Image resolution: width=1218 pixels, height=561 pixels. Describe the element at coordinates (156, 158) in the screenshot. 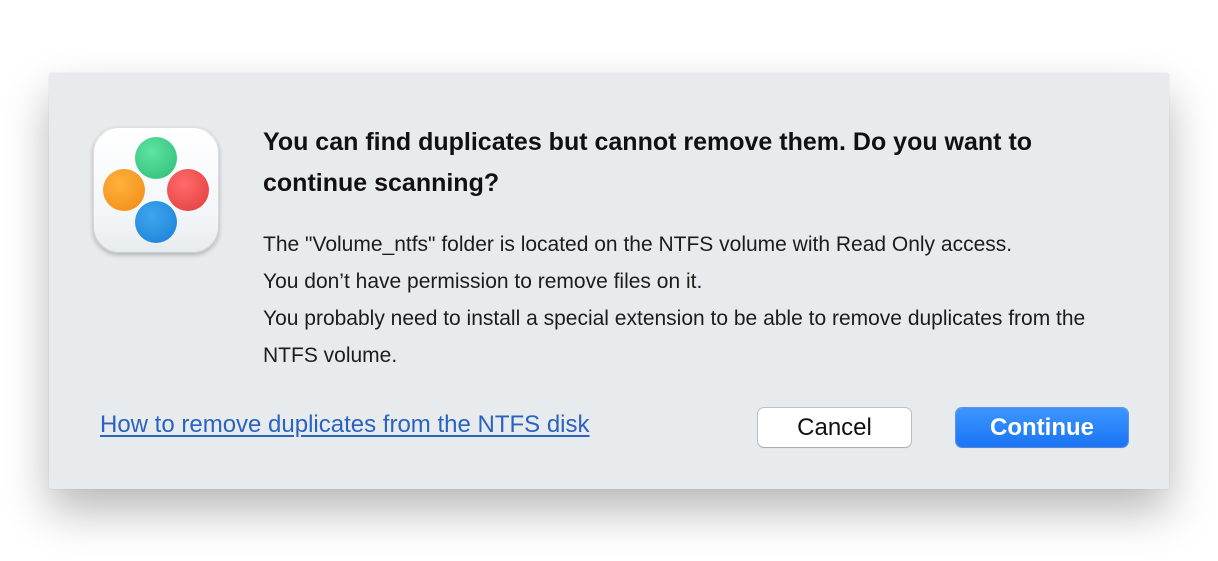

I see `green-dot-icon` at that location.